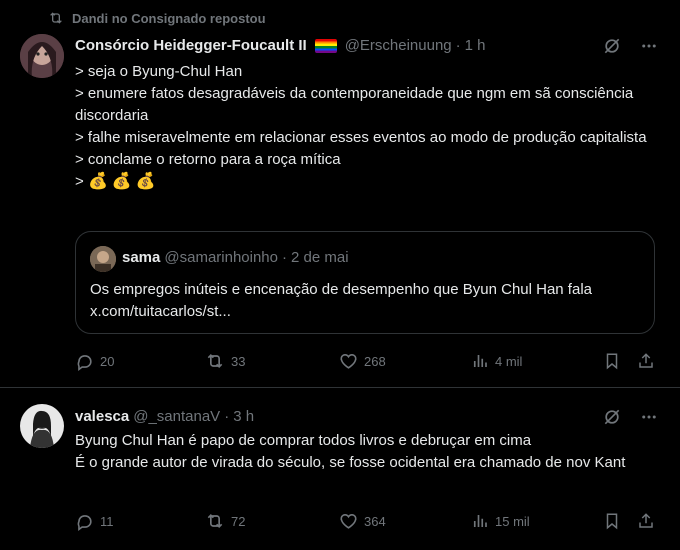 The height and width of the screenshot is (550, 680). Describe the element at coordinates (325, 45) in the screenshot. I see `rainbow-flag-icon` at that location.